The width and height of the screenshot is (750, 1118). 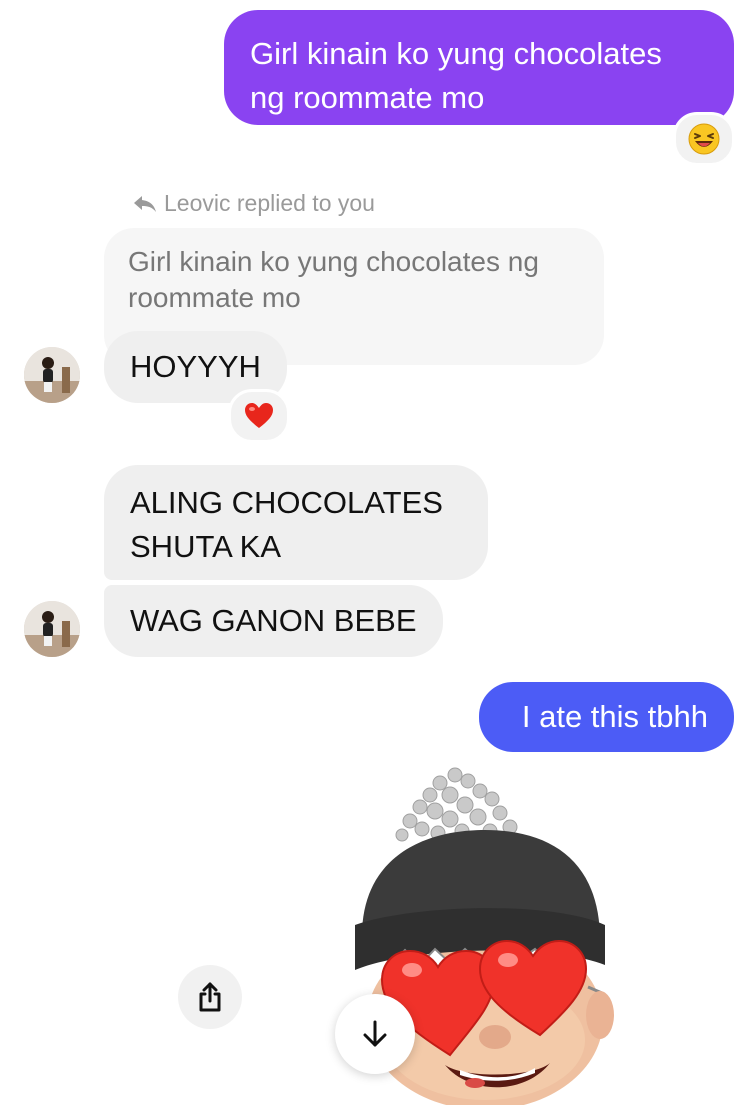 I want to click on quoted-text-line: Girl kinain ko yung chocolates ng, so click(x=333, y=261).